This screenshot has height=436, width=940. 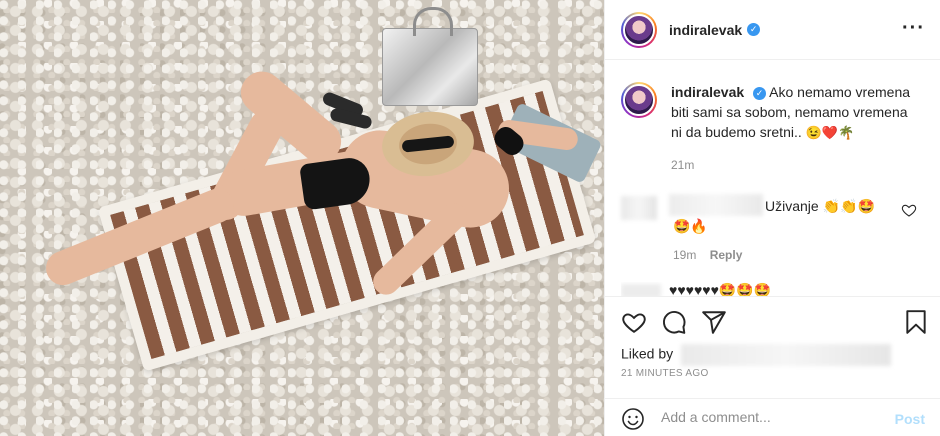 I want to click on caption-time: 21m, so click(x=683, y=165).